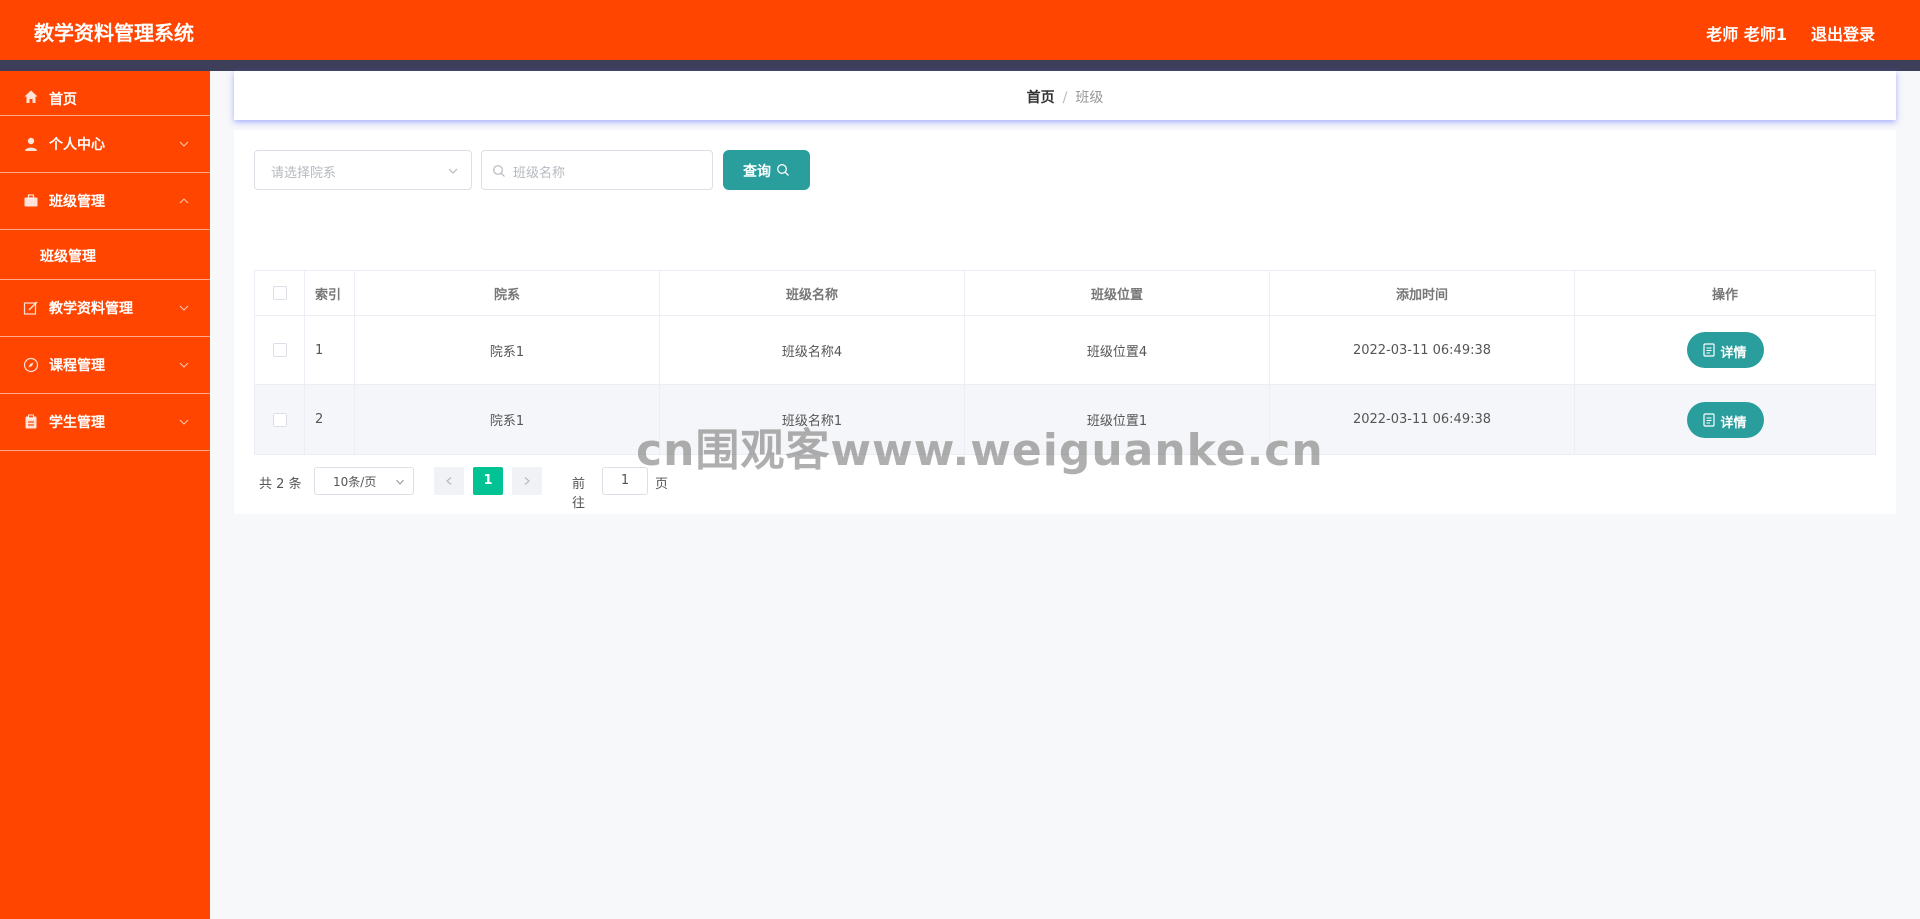 The height and width of the screenshot is (919, 1920). I want to click on top-header: 教学资料管理系统 老师 老师1 退出登录, so click(960, 30).